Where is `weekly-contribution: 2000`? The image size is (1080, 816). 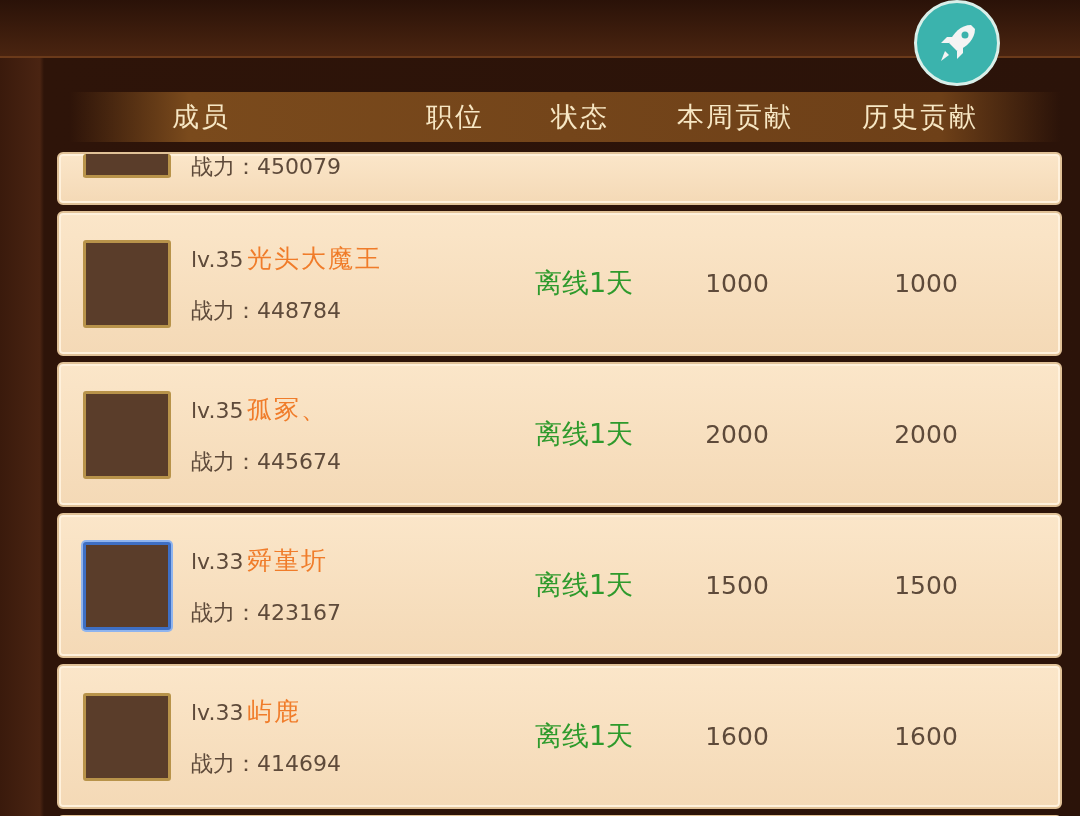 weekly-contribution: 2000 is located at coordinates (737, 434).